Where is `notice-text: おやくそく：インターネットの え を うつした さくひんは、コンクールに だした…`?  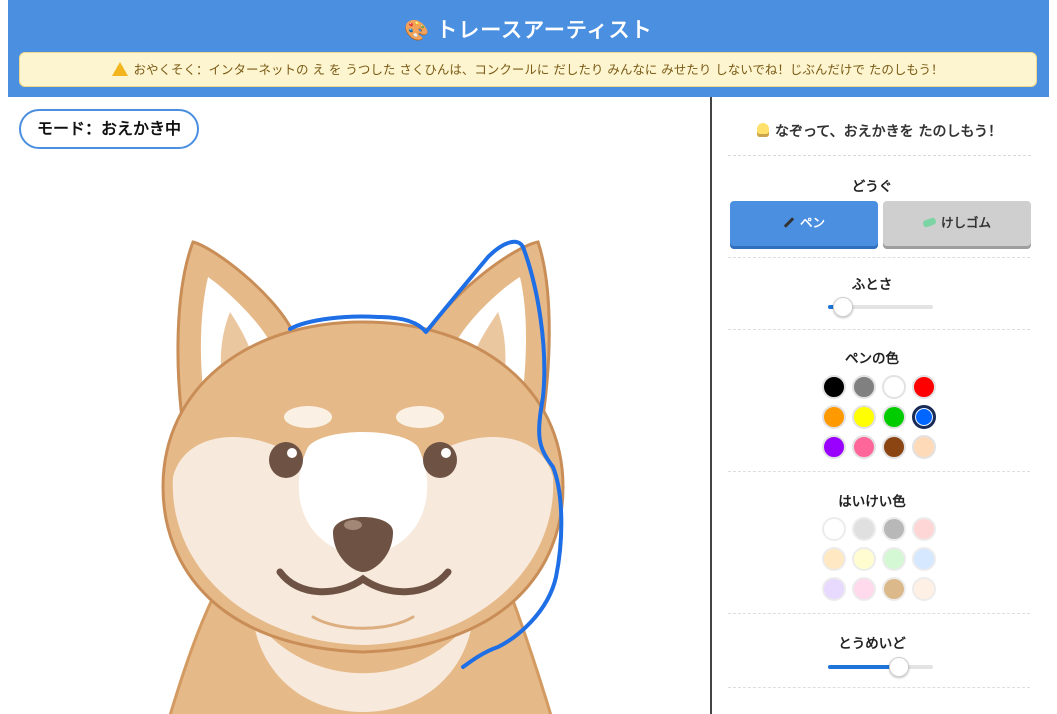 notice-text: おやくそく：インターネットの え を うつした さくひんは、コンクールに だした… is located at coordinates (538, 69).